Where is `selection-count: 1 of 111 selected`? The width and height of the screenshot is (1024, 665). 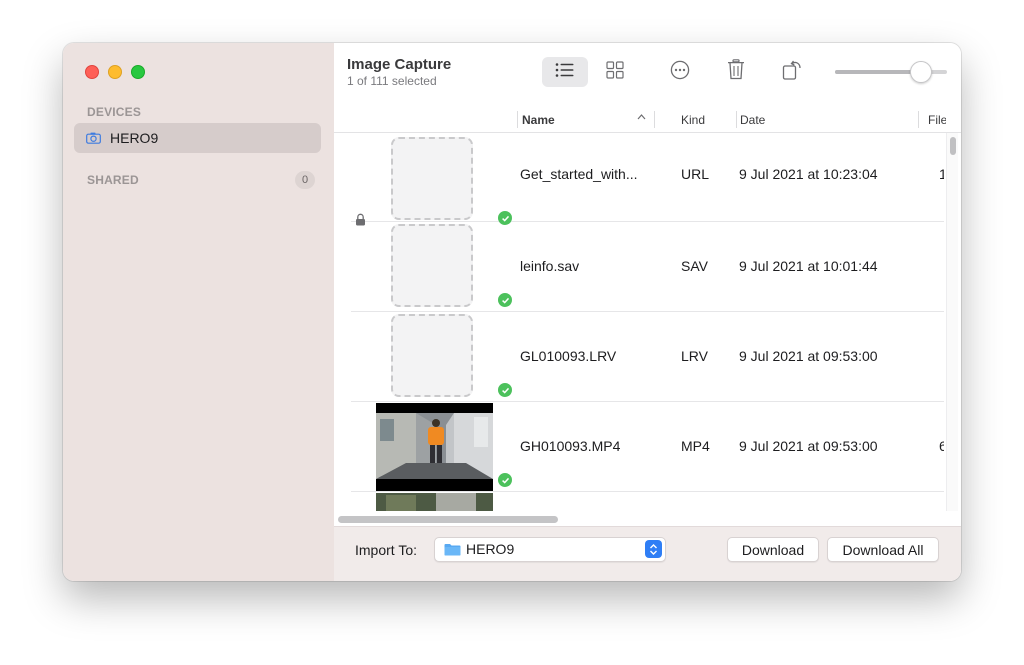
selection-count: 1 of 111 selected is located at coordinates (392, 81).